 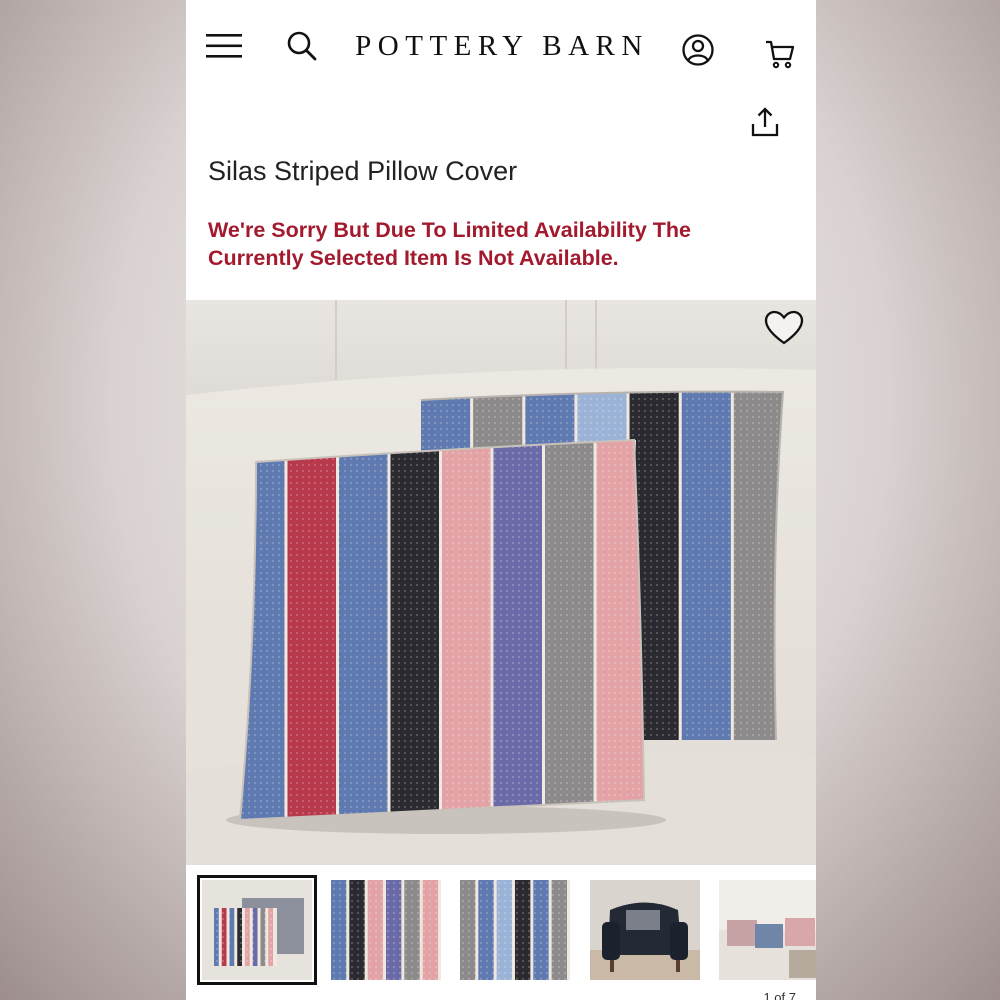 What do you see at coordinates (363, 171) in the screenshot?
I see `product-title: Silas Striped Pillow Cover` at bounding box center [363, 171].